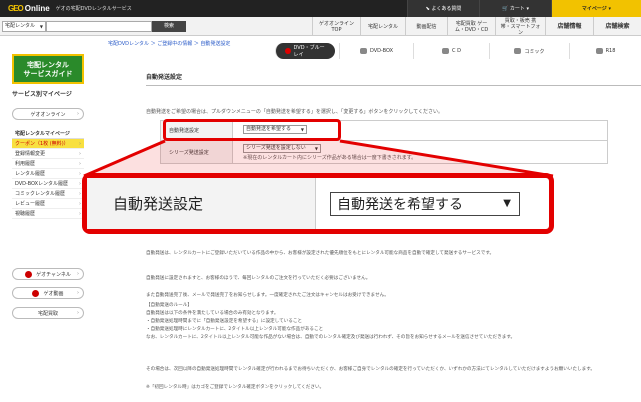  What do you see at coordinates (48, 74) in the screenshot?
I see `banner-line: サービスガイド` at bounding box center [48, 74].